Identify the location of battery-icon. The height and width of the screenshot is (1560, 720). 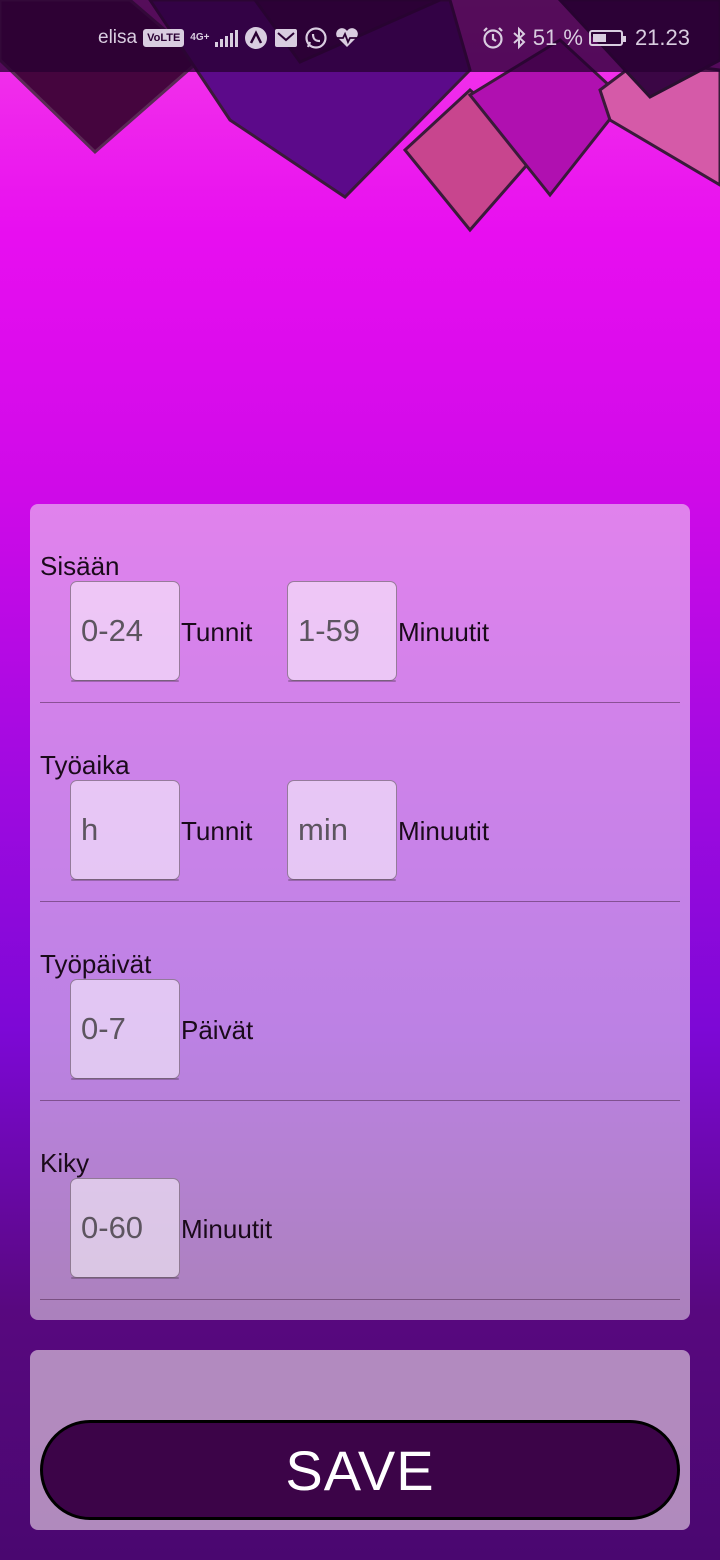
(607, 38).